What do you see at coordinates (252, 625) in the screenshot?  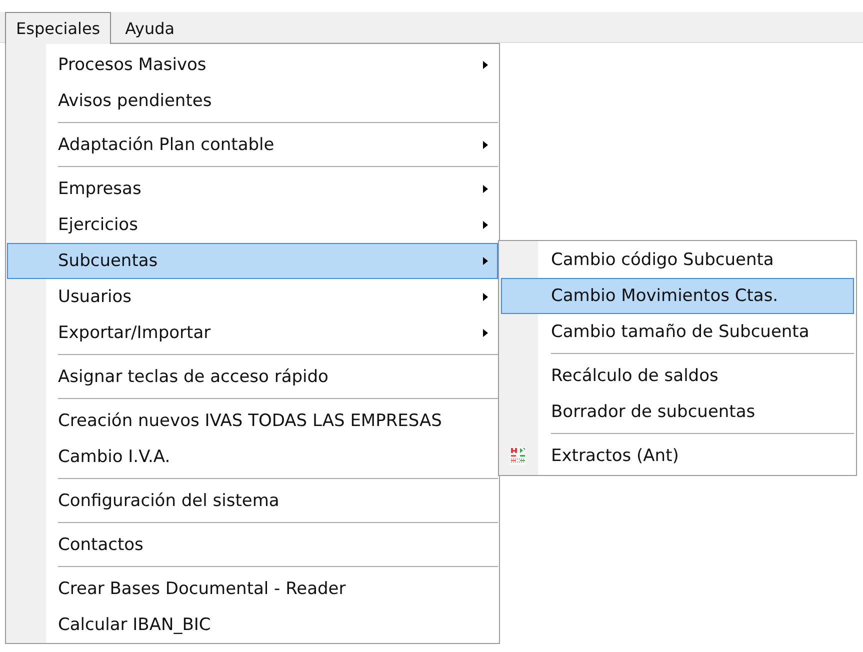 I see `menu-item: Calcular IBAN_BIC` at bounding box center [252, 625].